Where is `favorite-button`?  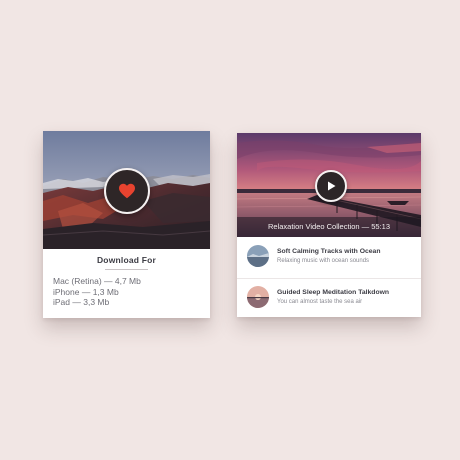 favorite-button is located at coordinates (127, 191).